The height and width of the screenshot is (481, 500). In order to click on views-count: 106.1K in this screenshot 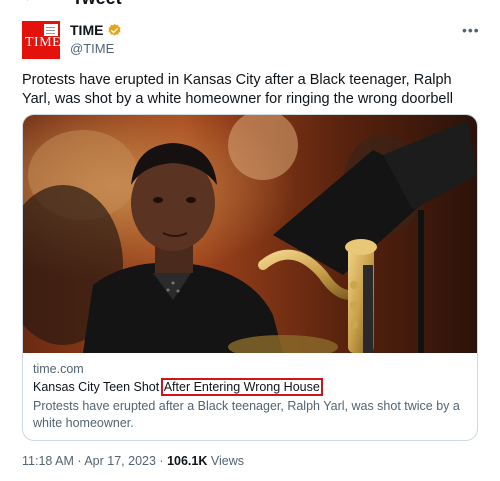, I will do `click(187, 461)`.